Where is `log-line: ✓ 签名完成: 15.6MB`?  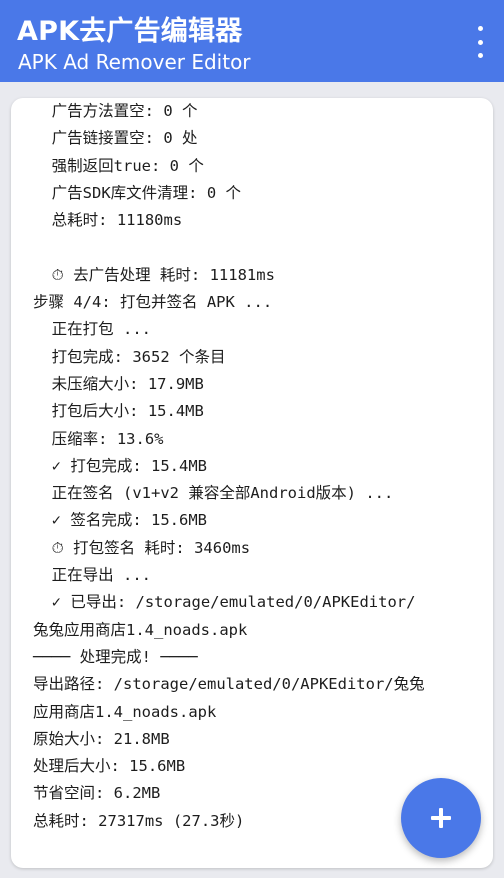
log-line: ✓ 签名完成: 15.6MB is located at coordinates (120, 520).